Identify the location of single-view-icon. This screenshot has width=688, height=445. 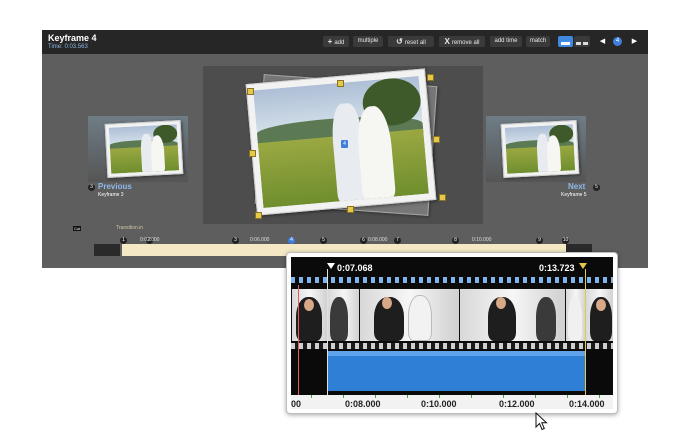
(565, 43).